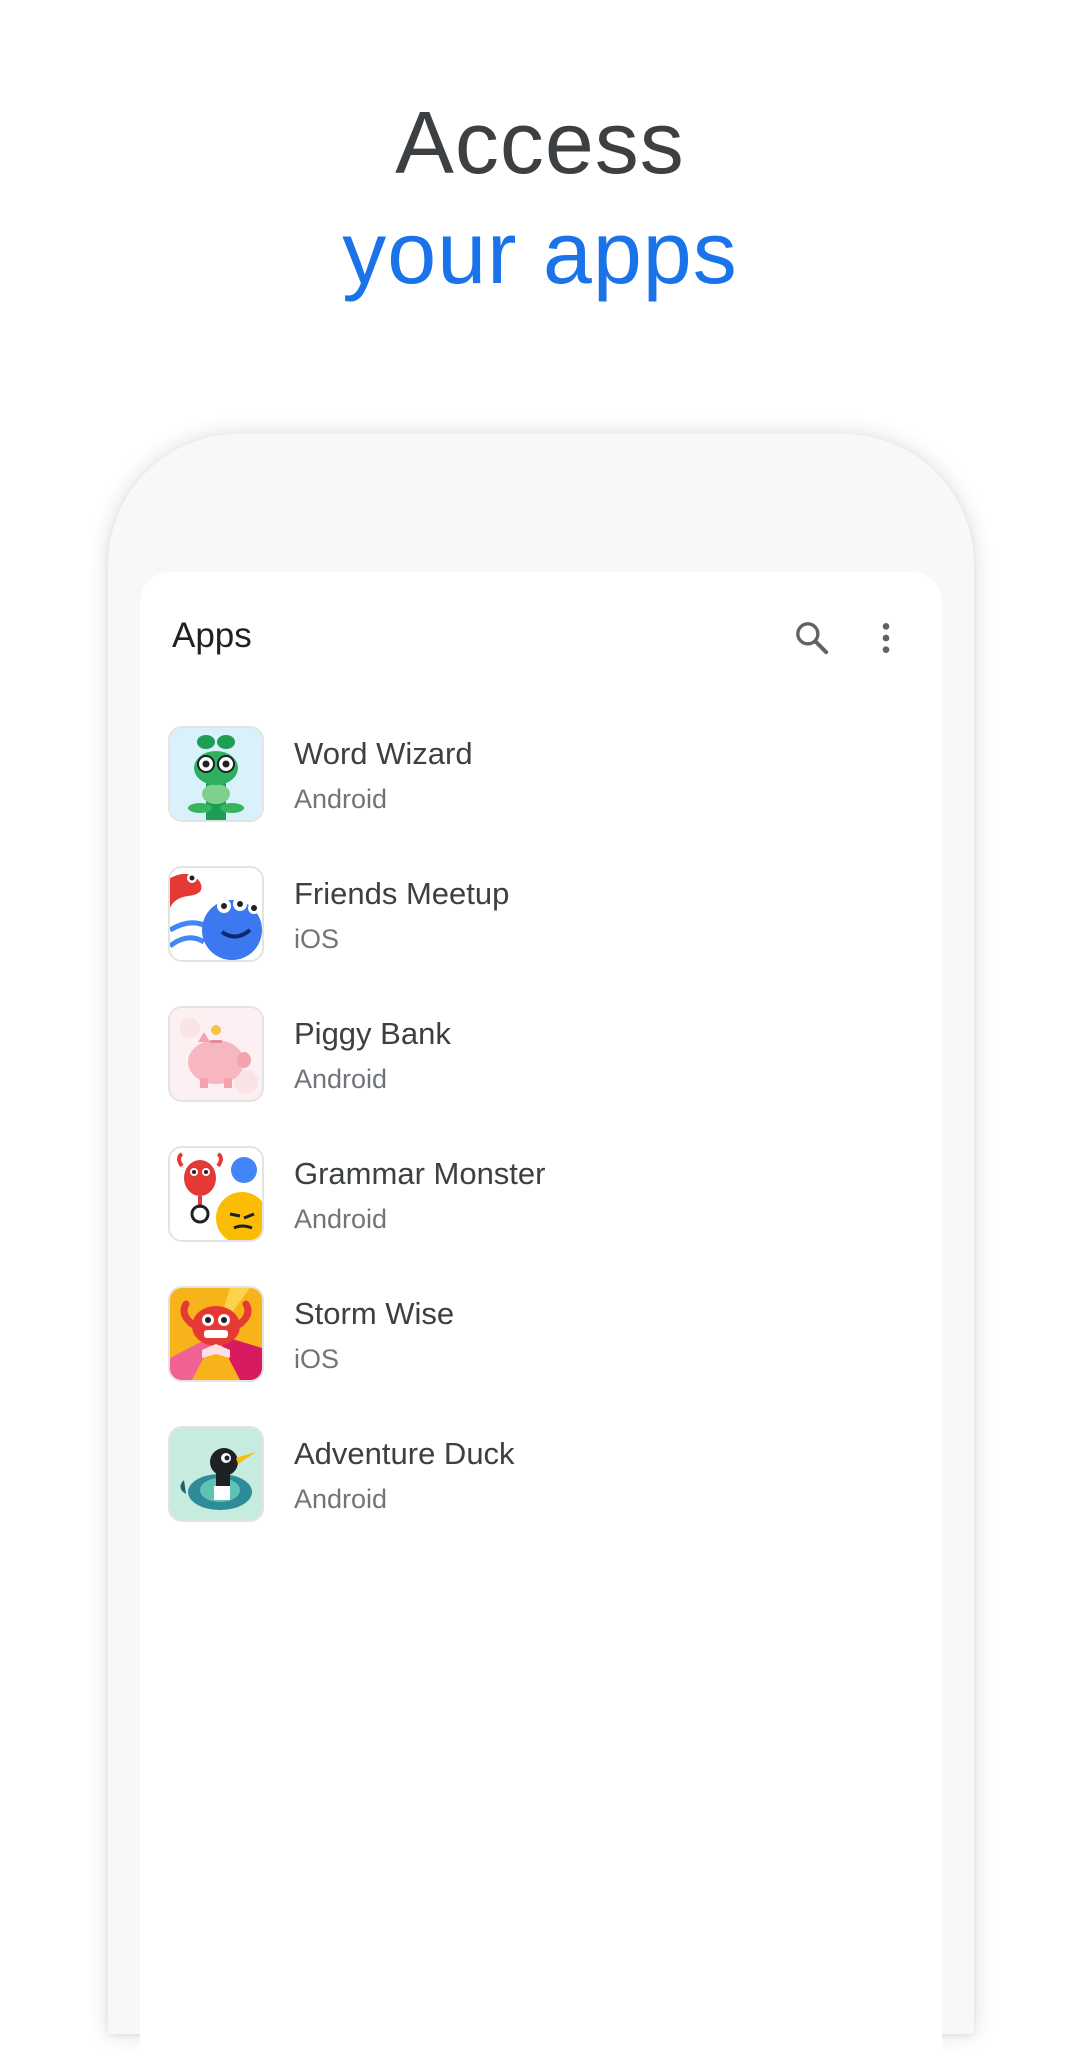  Describe the element at coordinates (541, 1498) in the screenshot. I see `app-list-item: Adventure Duck Android` at that location.